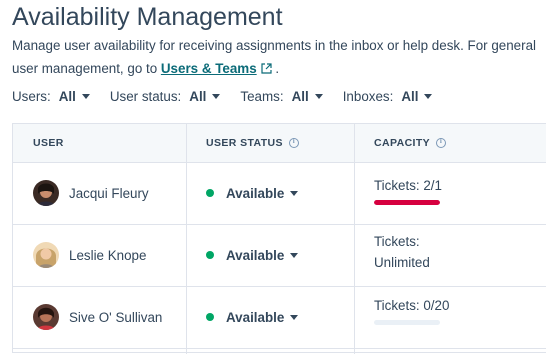 This screenshot has width=546, height=354. What do you see at coordinates (116, 317) in the screenshot?
I see `user-name: Sive O' Sullivan` at bounding box center [116, 317].